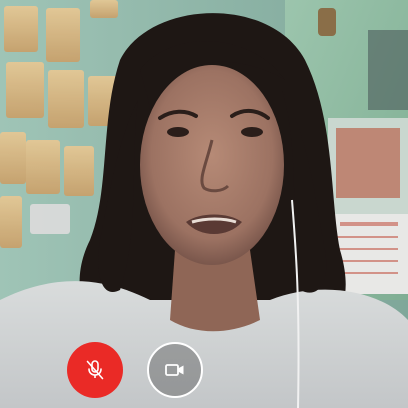  Describe the element at coordinates (204, 370) in the screenshot. I see `call-controls` at that location.